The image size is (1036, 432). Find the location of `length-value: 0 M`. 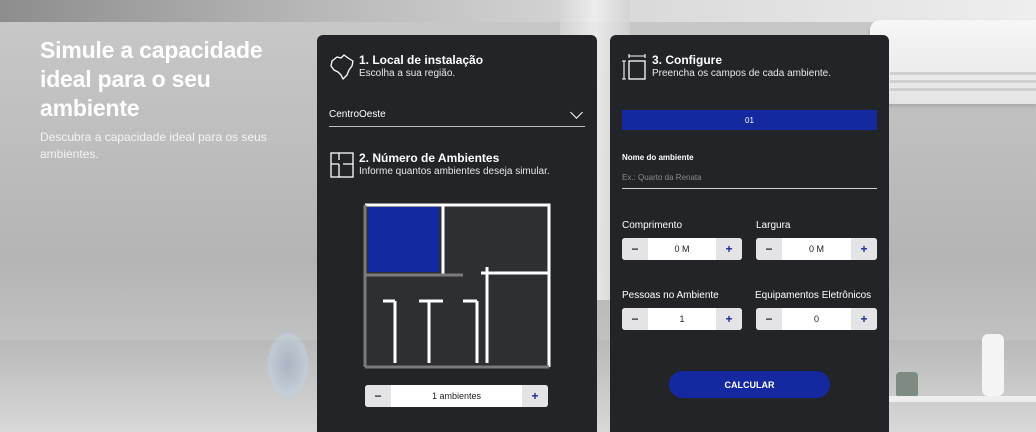

length-value: 0 M is located at coordinates (682, 249).